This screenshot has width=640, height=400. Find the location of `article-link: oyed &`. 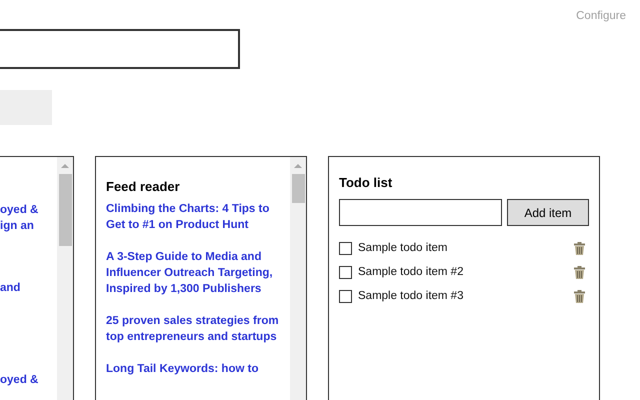

article-link: oyed & is located at coordinates (28, 380).